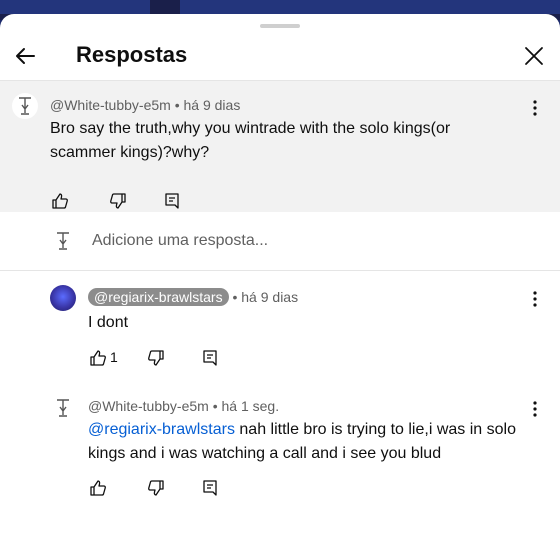  I want to click on close-button, so click(534, 56).